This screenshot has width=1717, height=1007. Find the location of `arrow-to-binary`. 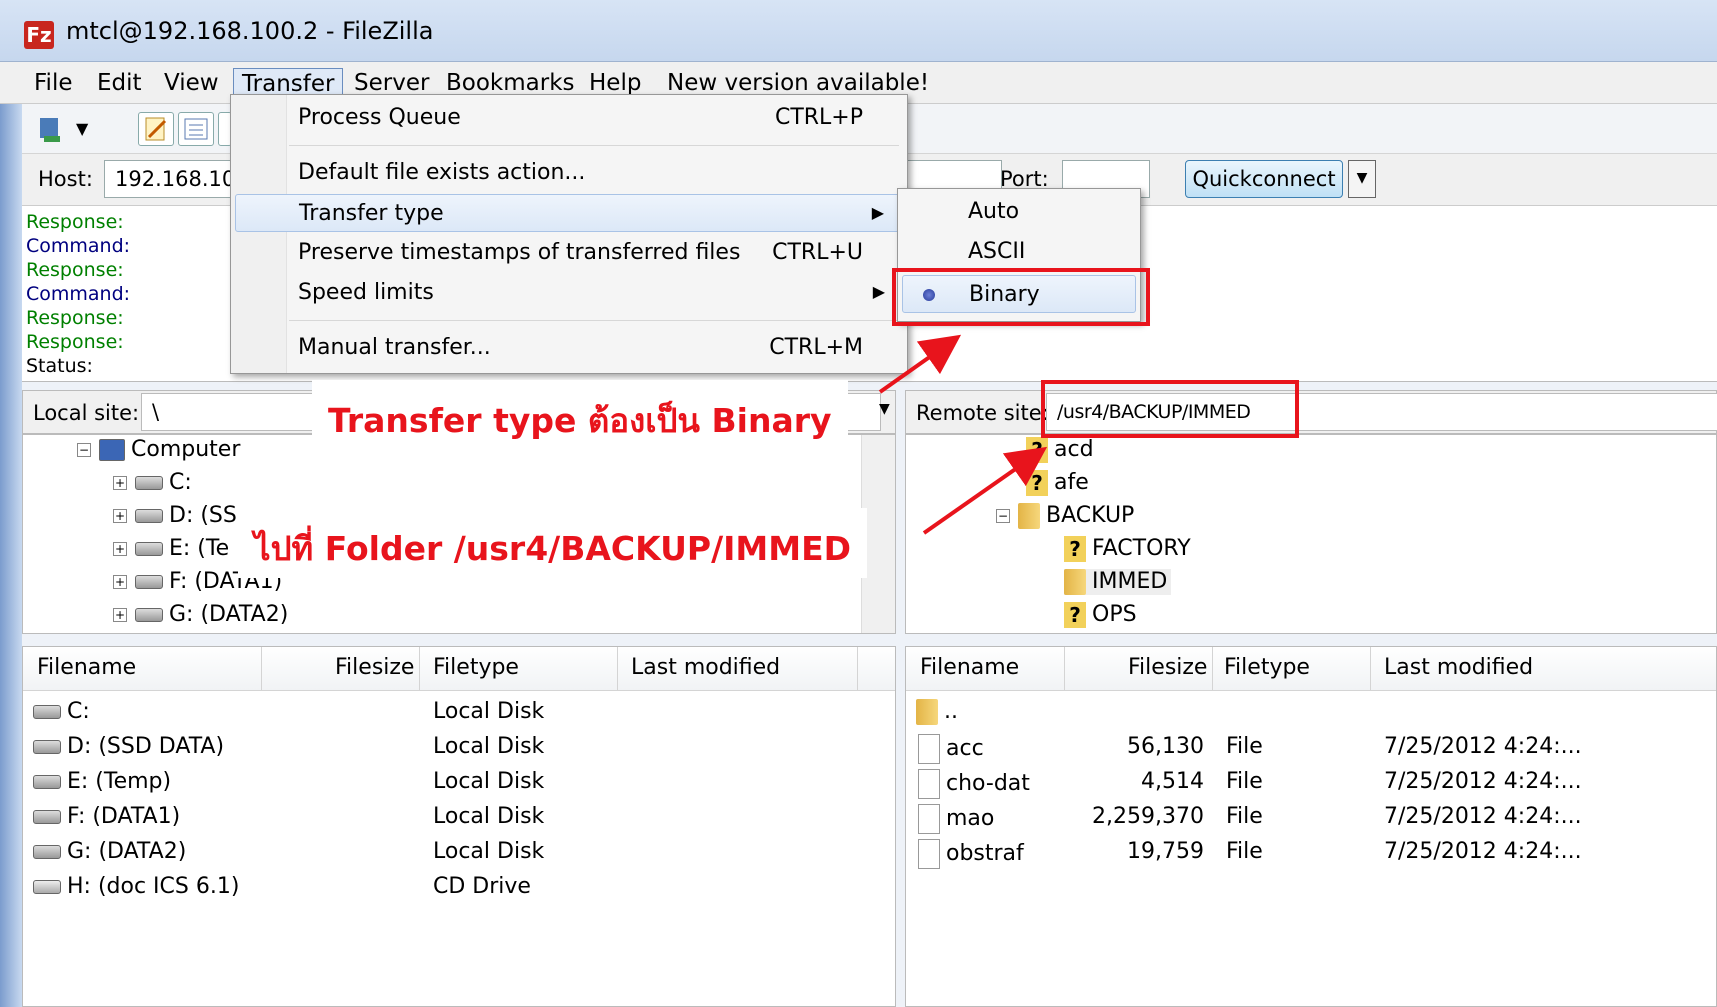

arrow-to-binary is located at coordinates (920, 364).